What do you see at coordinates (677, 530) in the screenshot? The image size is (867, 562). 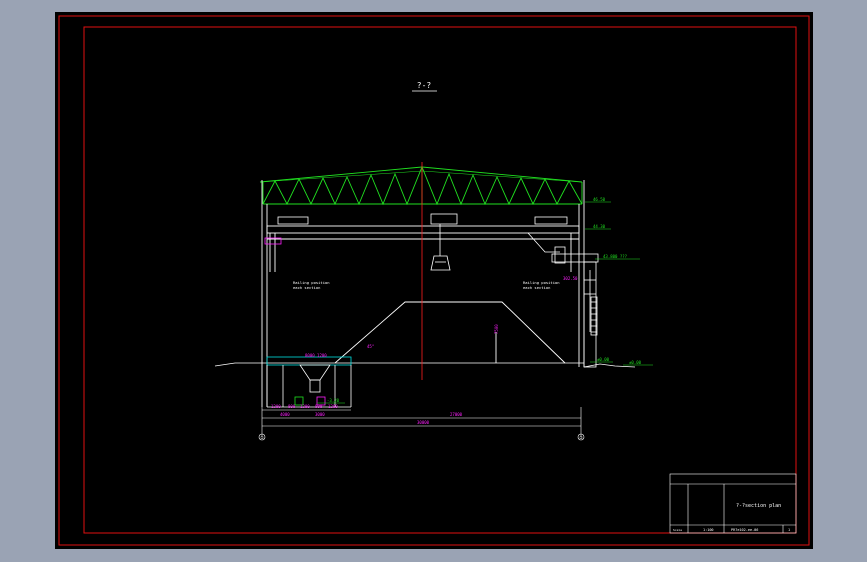 I see `title-block-scale-label: Scale` at bounding box center [677, 530].